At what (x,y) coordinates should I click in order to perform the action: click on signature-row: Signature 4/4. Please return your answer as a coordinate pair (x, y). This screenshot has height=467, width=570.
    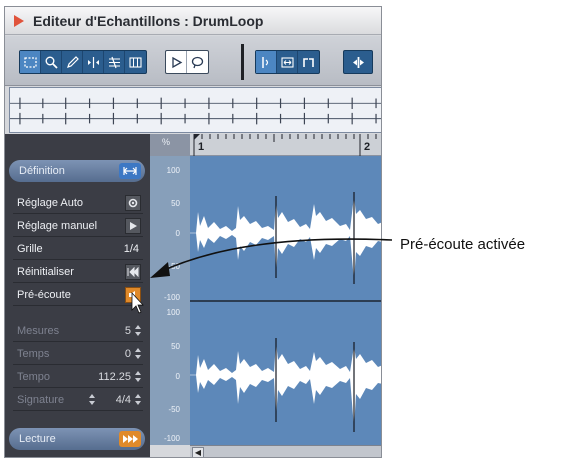
    Looking at the image, I should click on (78, 400).